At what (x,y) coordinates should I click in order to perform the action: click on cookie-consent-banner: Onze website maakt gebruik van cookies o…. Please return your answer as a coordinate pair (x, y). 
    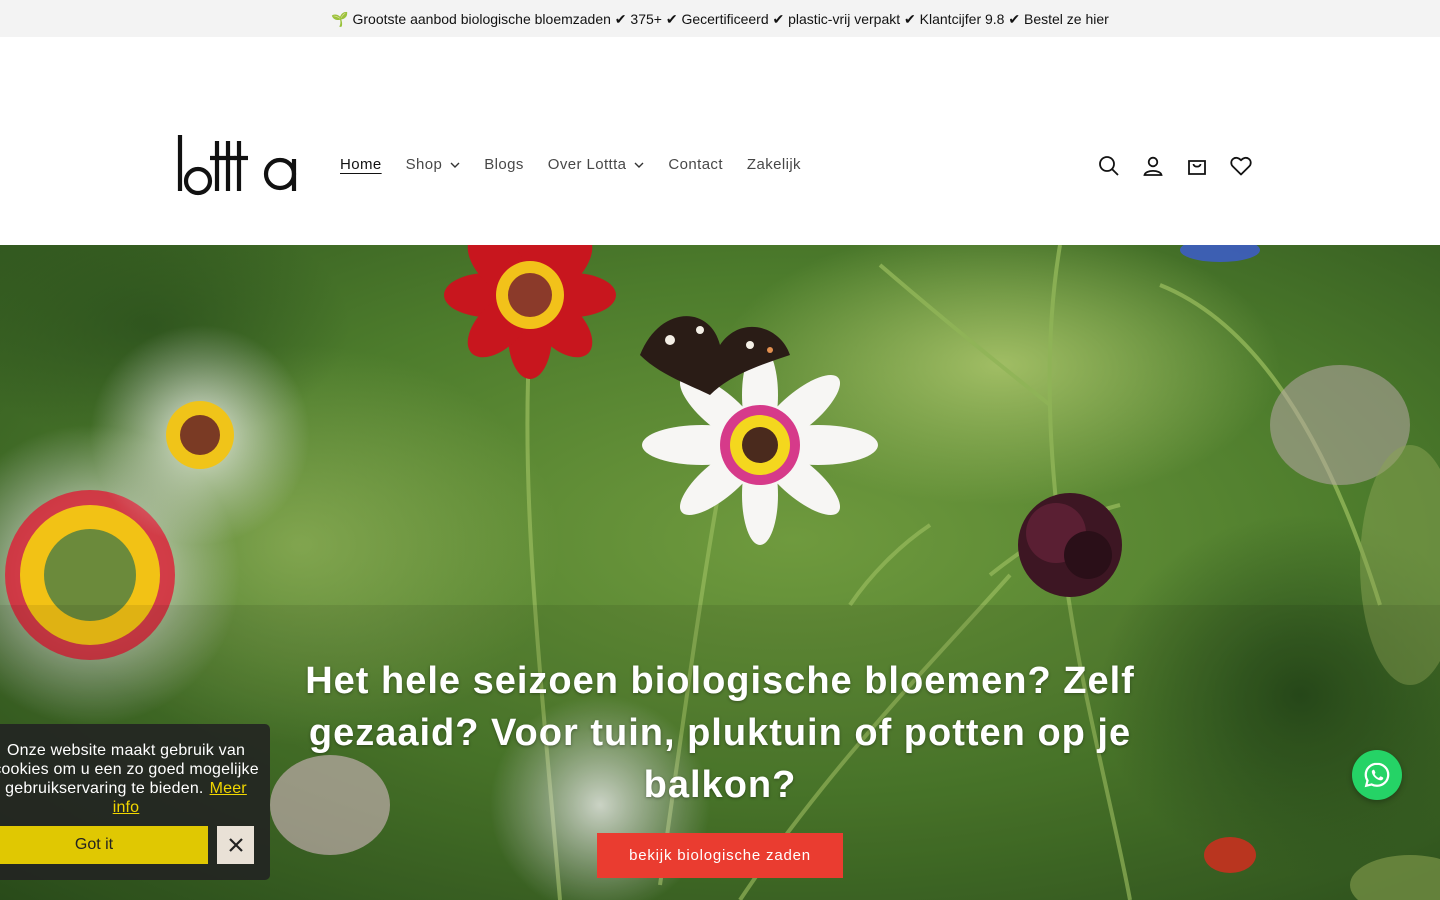
    Looking at the image, I should click on (135, 802).